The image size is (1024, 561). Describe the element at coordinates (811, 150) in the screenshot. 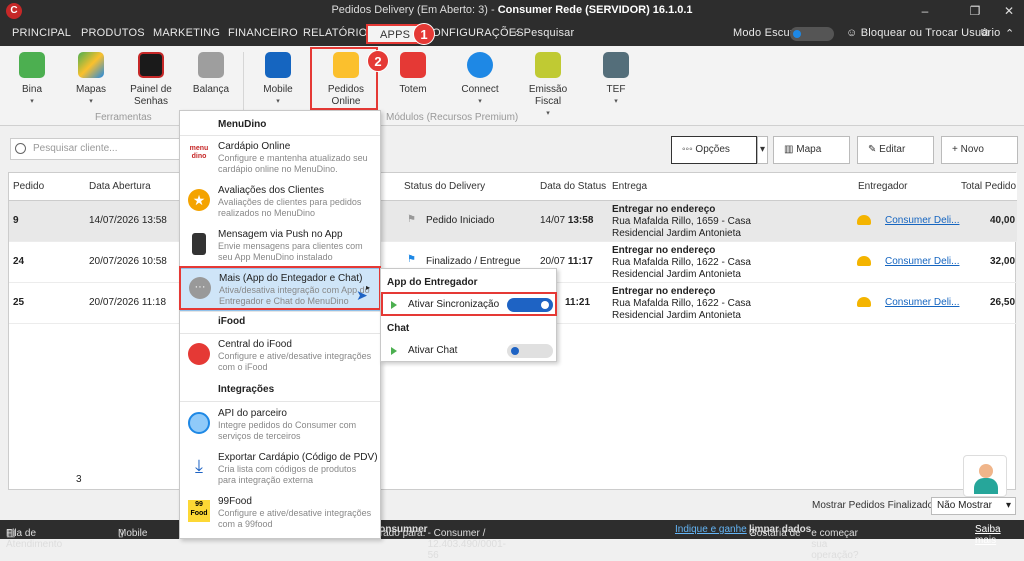

I see `map-button: ▥ Mapa` at that location.